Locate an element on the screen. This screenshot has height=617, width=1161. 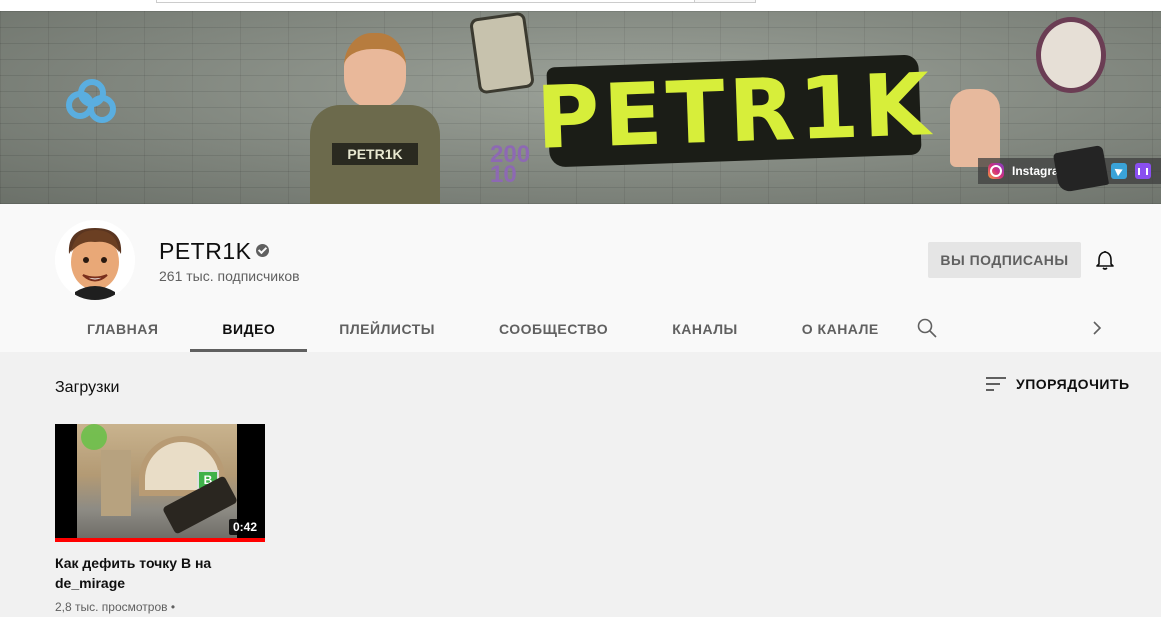
sticker-200: 200 10 is located at coordinates (510, 164).